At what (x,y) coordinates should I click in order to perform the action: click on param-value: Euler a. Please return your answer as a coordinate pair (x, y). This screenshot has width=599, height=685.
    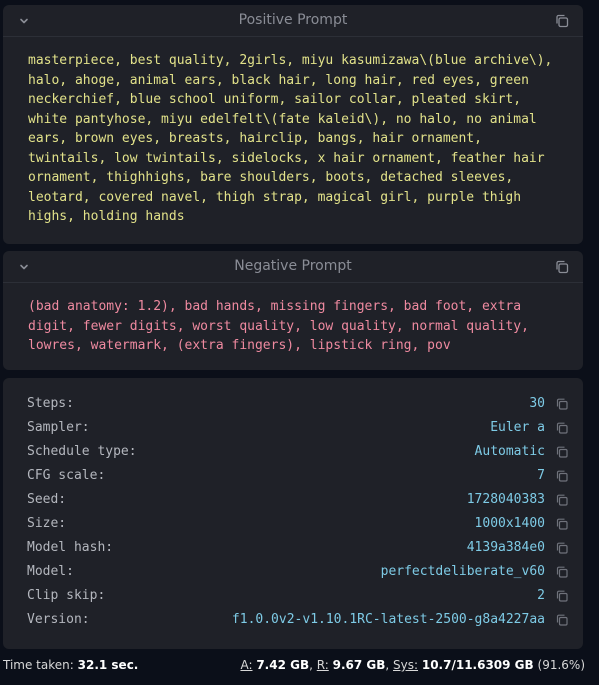
    Looking at the image, I should click on (517, 427).